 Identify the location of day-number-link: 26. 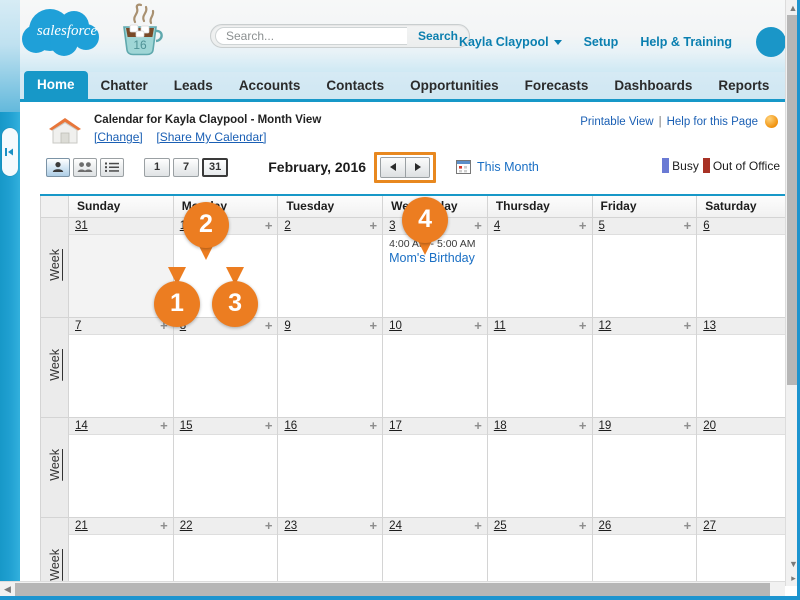
(605, 526).